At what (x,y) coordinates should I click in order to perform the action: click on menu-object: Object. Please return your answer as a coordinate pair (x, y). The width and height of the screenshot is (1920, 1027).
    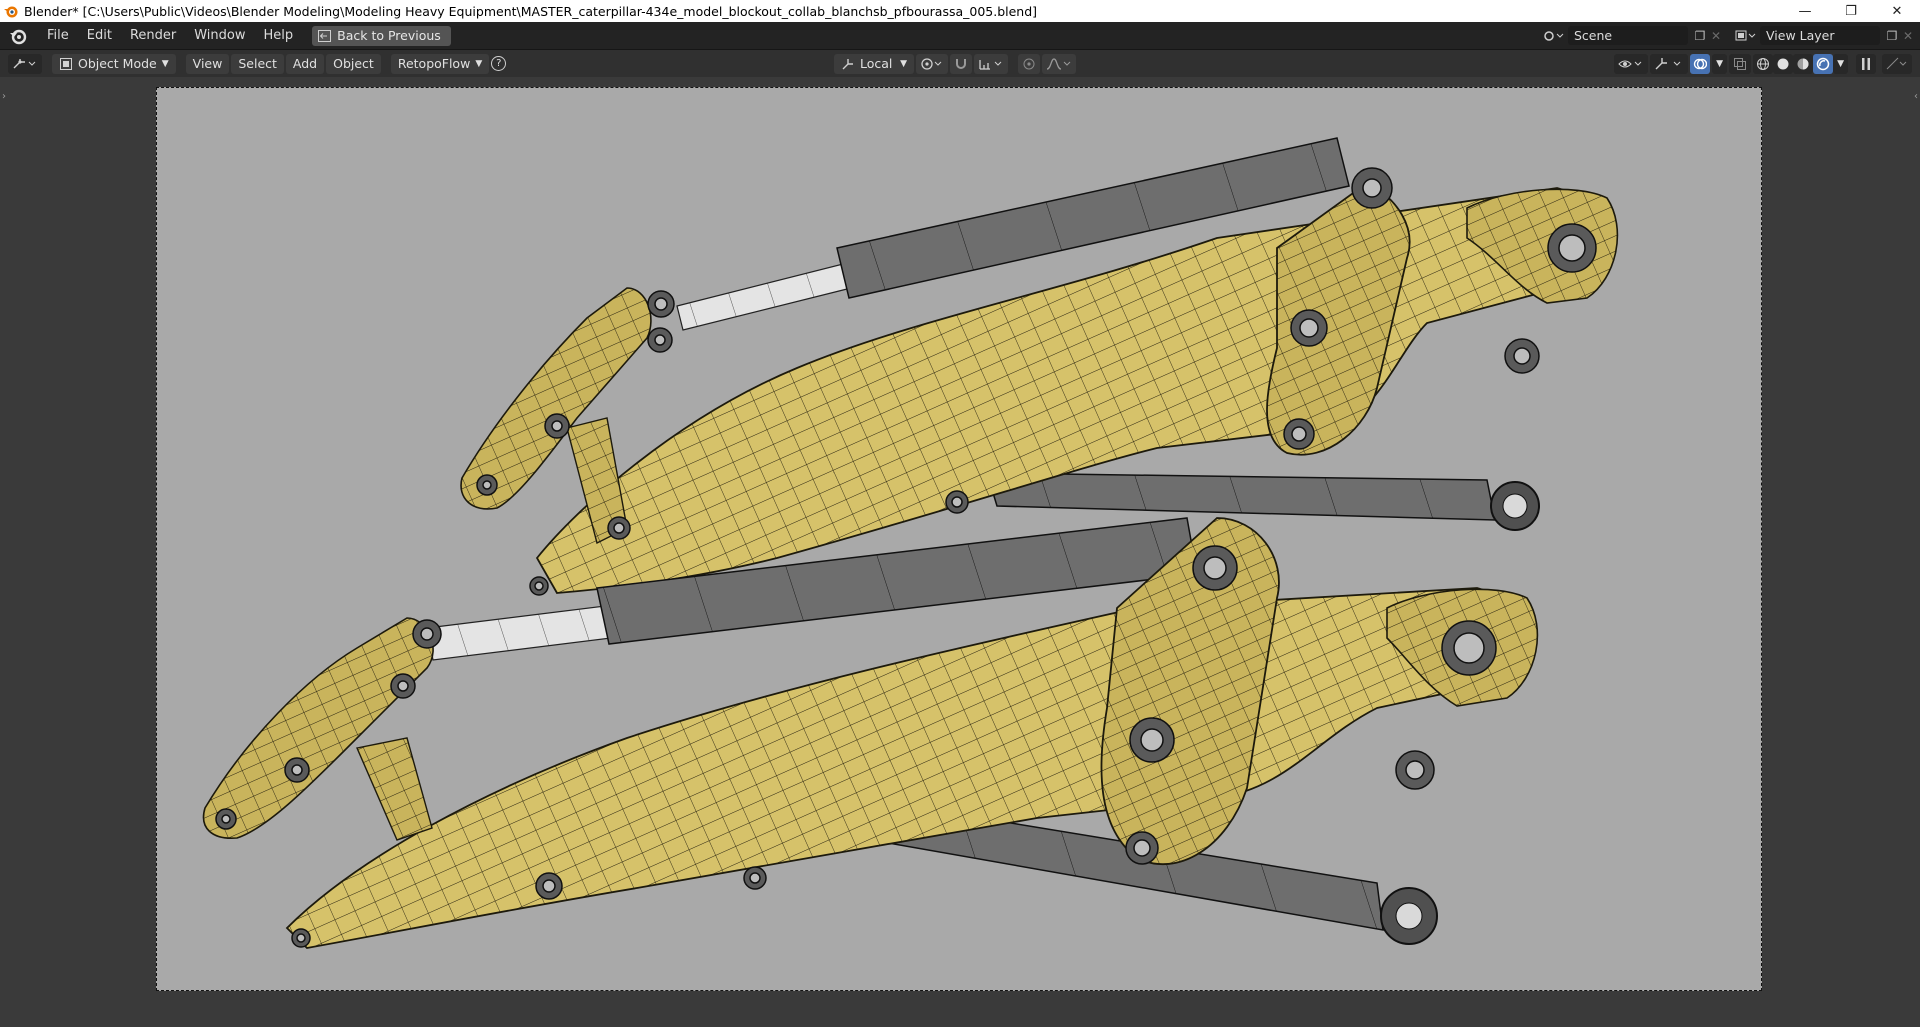
    Looking at the image, I should click on (353, 63).